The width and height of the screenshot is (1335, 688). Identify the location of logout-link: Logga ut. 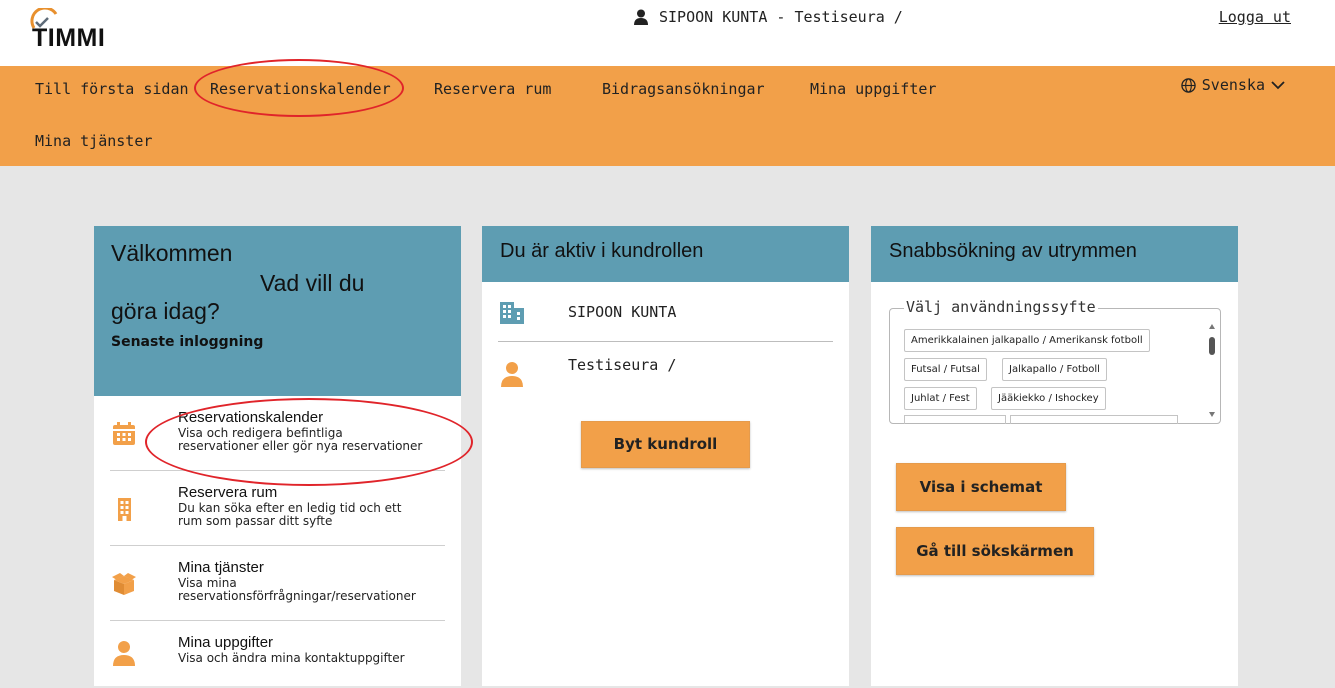
(1255, 17).